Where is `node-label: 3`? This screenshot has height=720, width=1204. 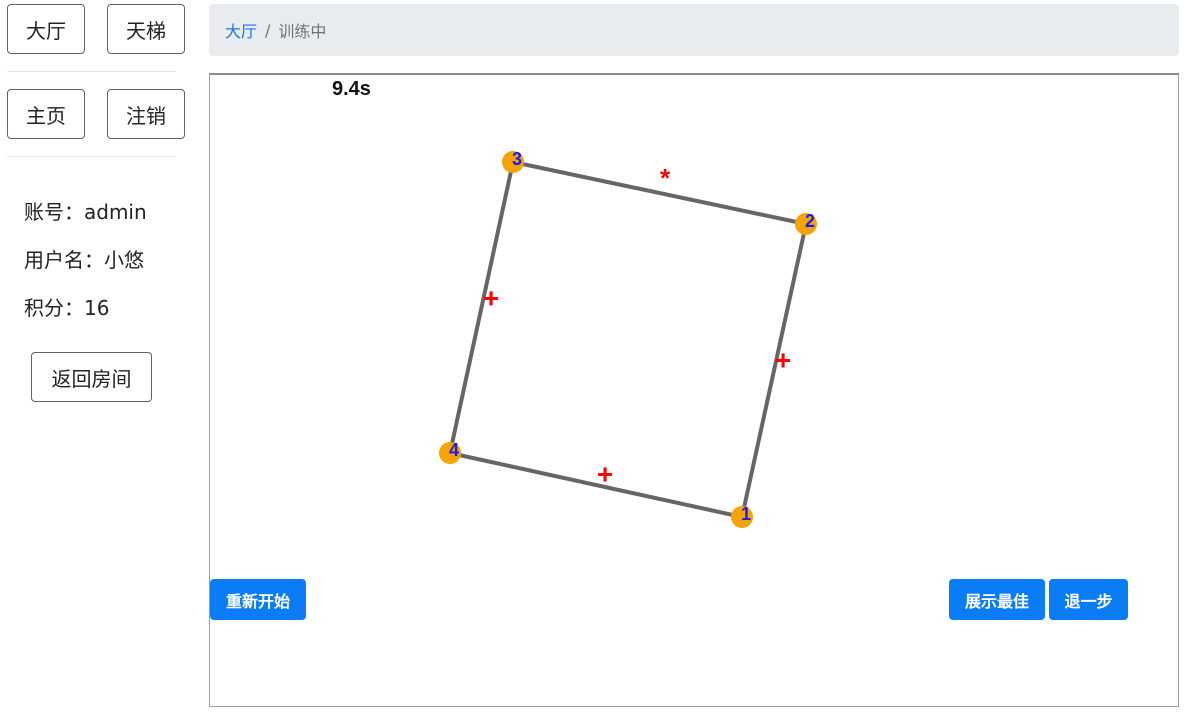 node-label: 3 is located at coordinates (517, 159).